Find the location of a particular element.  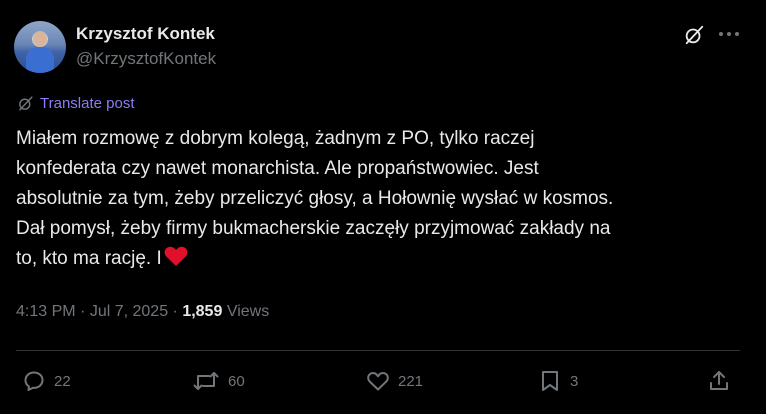

tweet-date: Jul 7, 2025 is located at coordinates (129, 311).